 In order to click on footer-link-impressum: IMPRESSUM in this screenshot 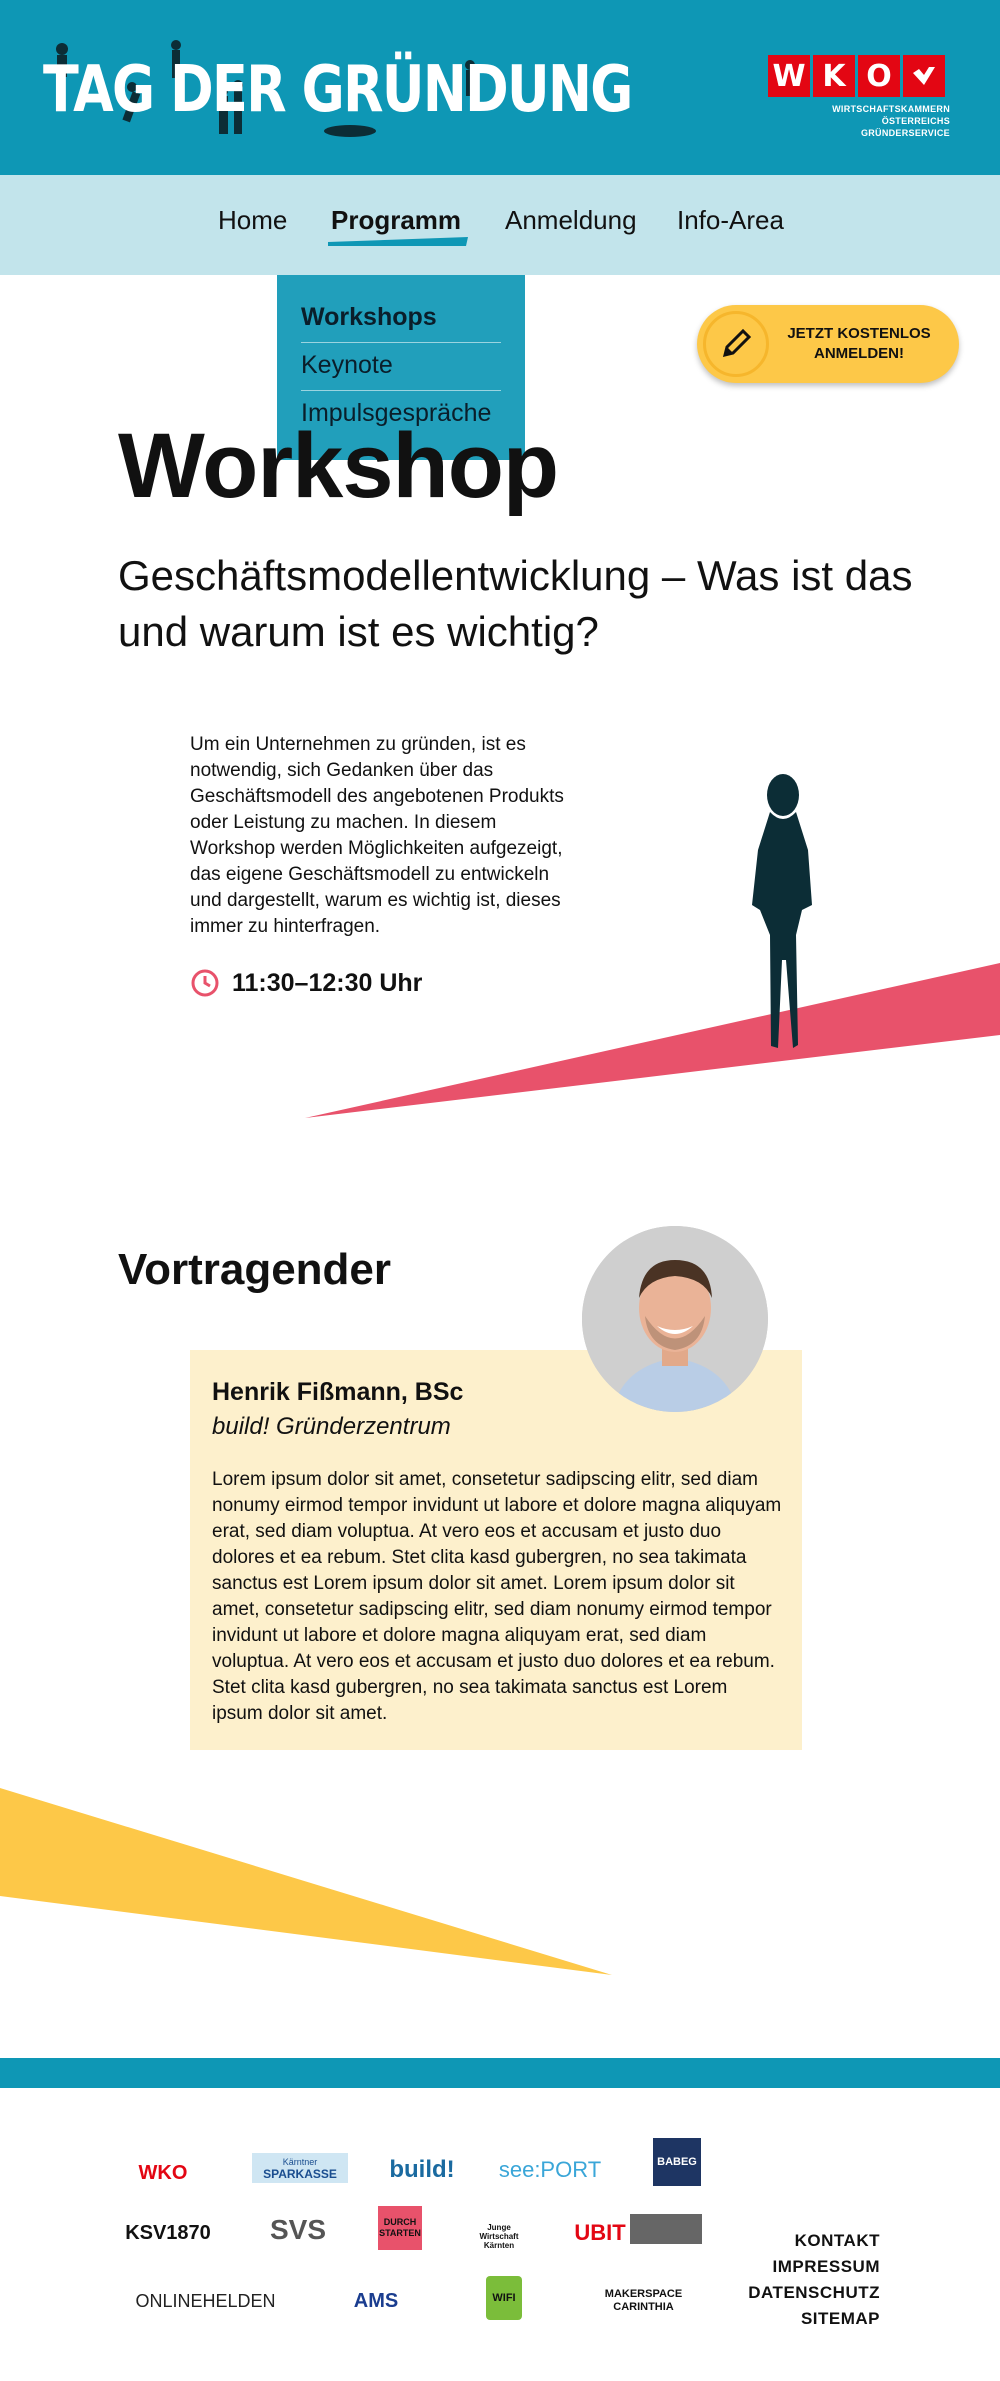, I will do `click(814, 2267)`.